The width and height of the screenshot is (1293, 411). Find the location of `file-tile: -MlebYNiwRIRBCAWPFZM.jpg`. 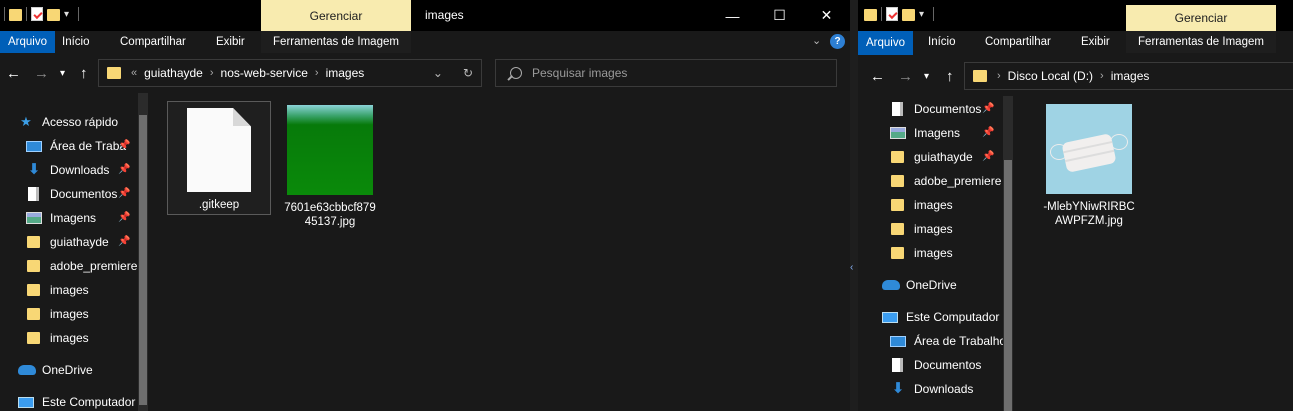

file-tile: -MlebYNiwRIRBCAWPFZM.jpg is located at coordinates (1089, 166).